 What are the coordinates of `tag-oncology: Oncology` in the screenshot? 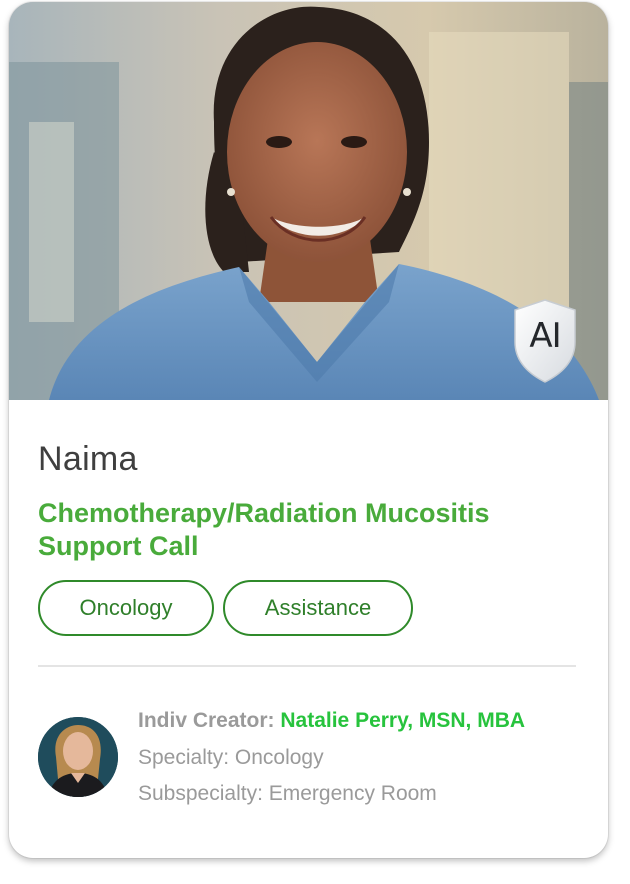 It's located at (126, 608).